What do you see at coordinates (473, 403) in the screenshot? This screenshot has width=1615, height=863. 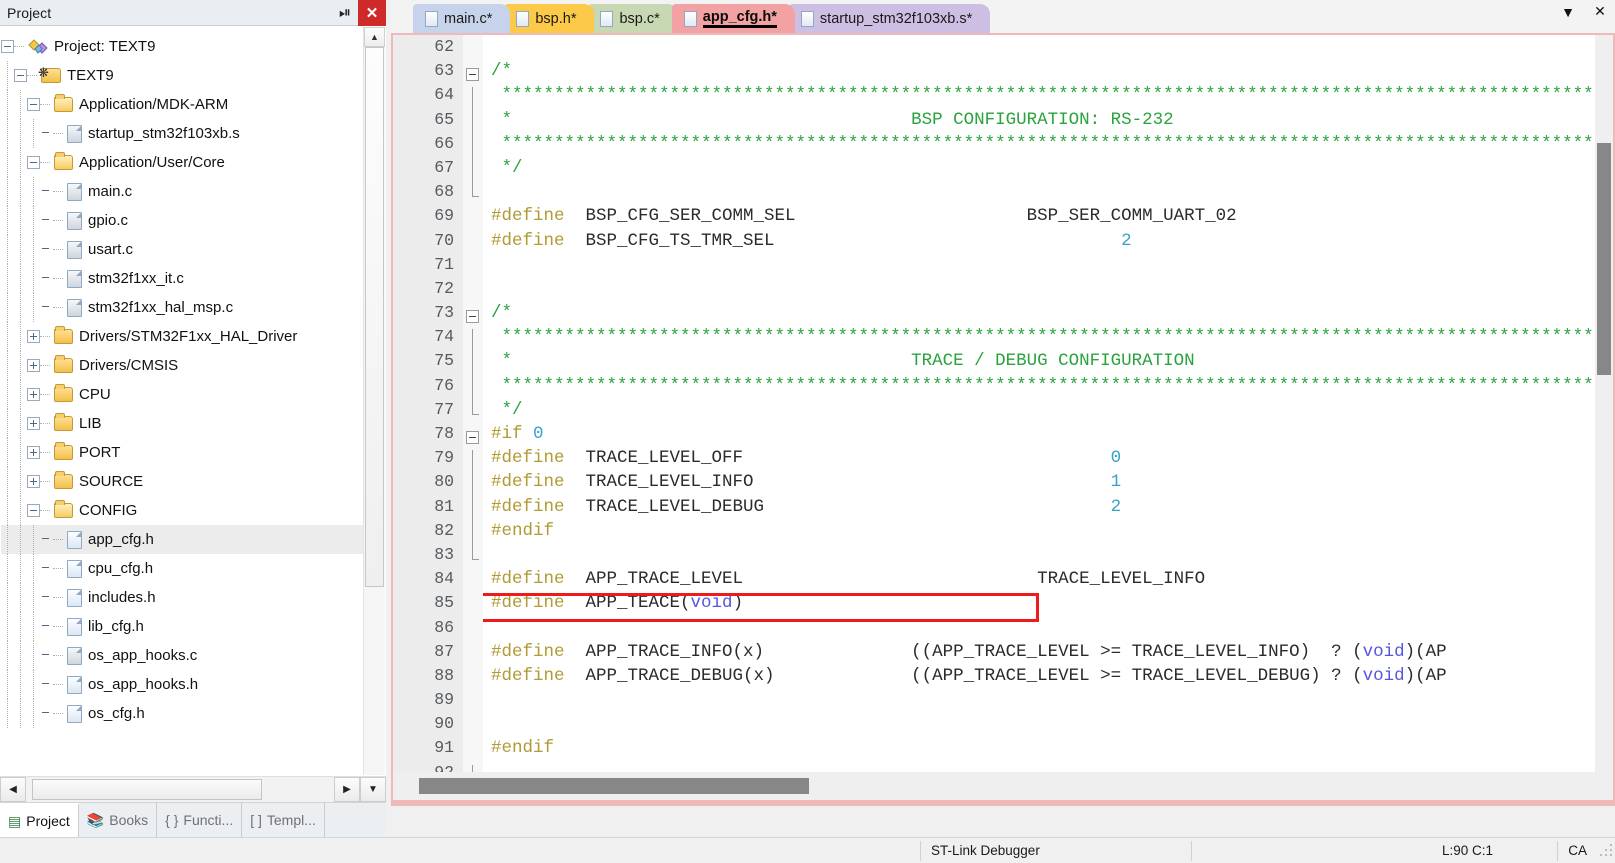 I see `code-folding-column` at bounding box center [473, 403].